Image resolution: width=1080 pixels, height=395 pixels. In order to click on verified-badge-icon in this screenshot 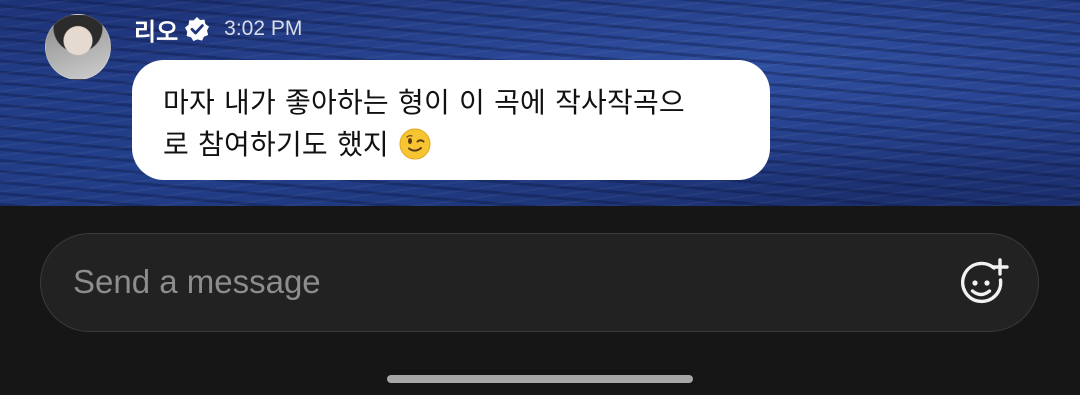, I will do `click(197, 29)`.